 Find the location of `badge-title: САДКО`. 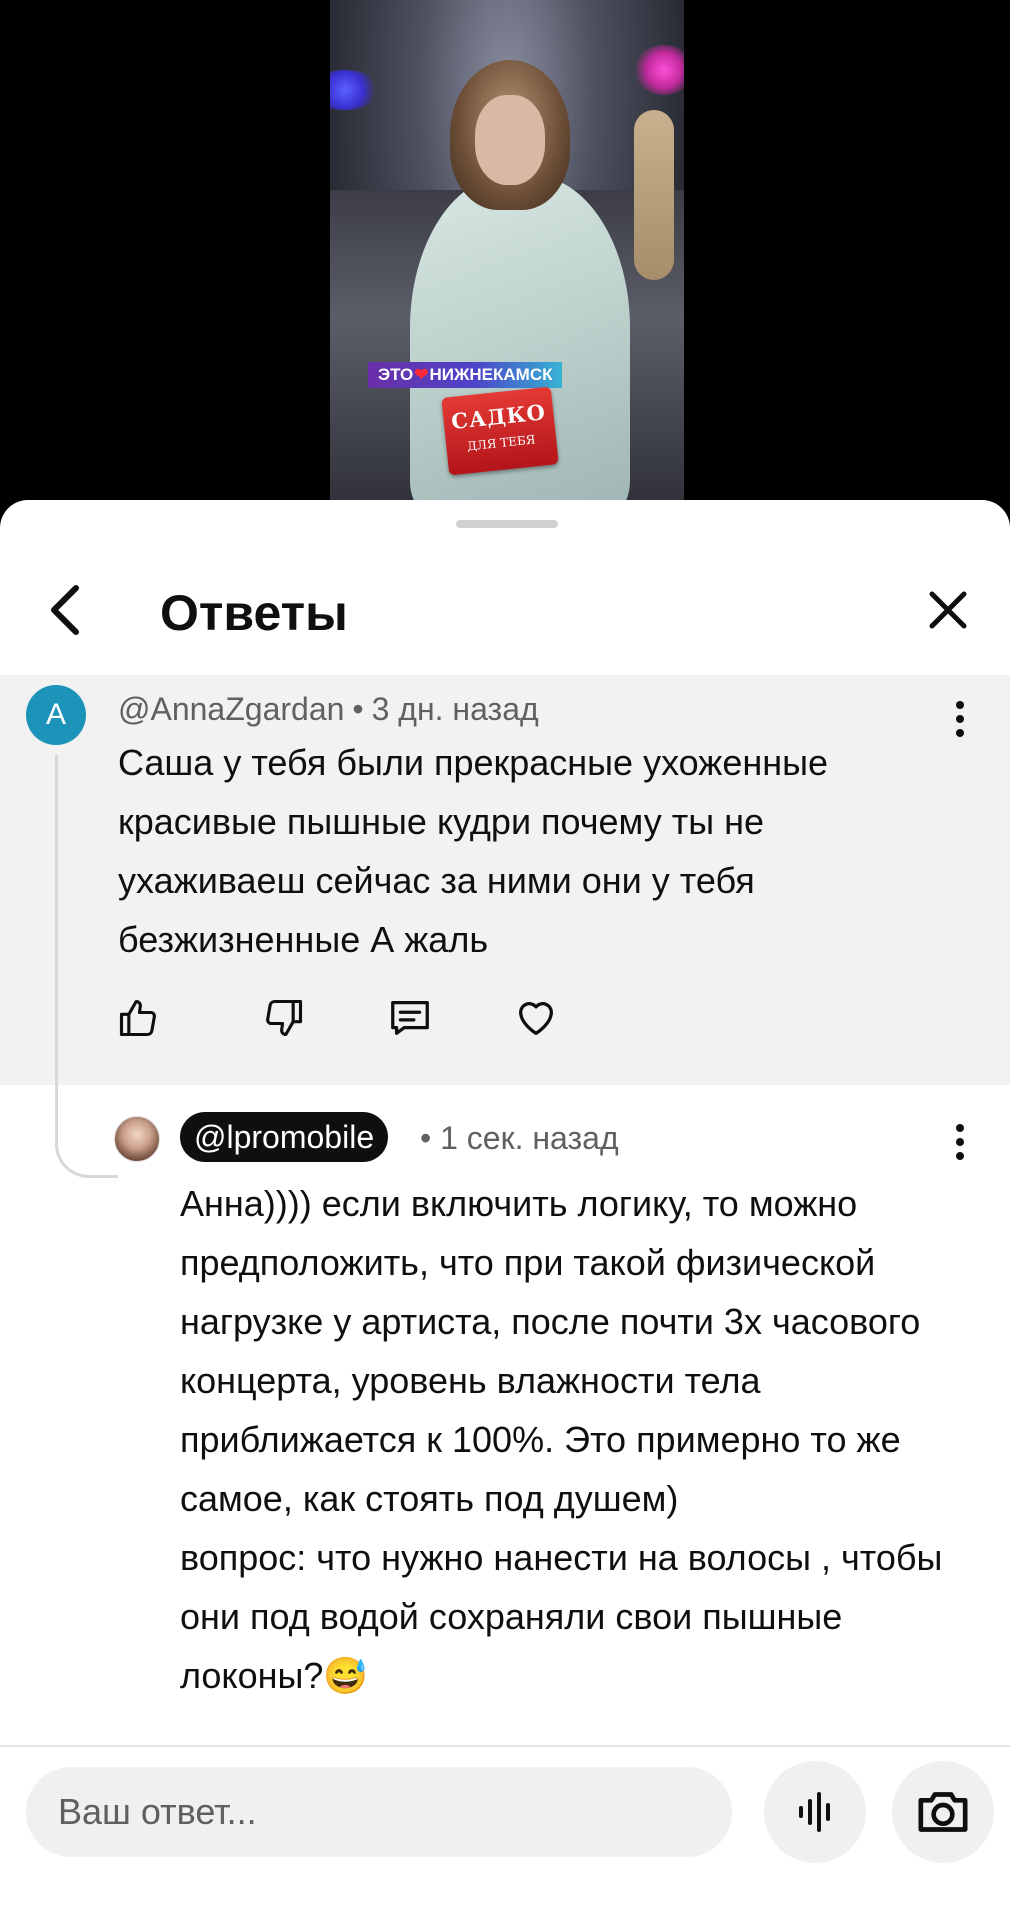

badge-title: САДКО is located at coordinates (498, 416).